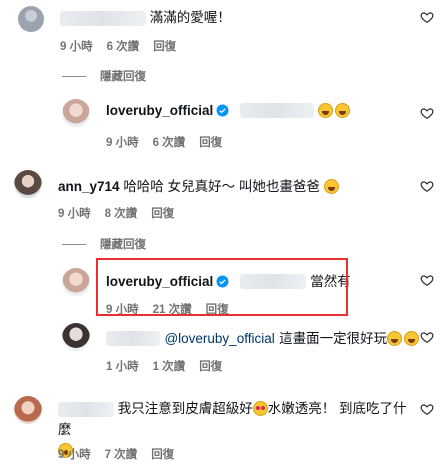 The height and width of the screenshot is (465, 443). Describe the element at coordinates (159, 110) in the screenshot. I see `reply-username: loveruby_official` at that location.